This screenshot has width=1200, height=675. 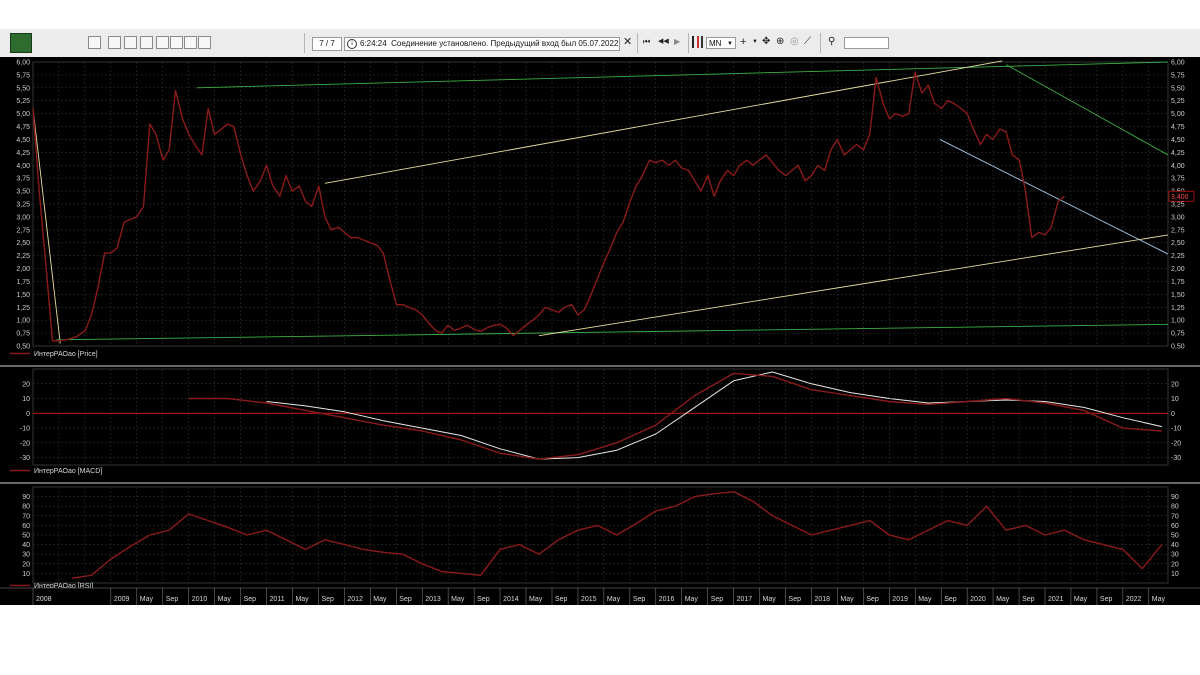 What do you see at coordinates (200, 599) in the screenshot?
I see `x-tick-label: 2010` at bounding box center [200, 599].